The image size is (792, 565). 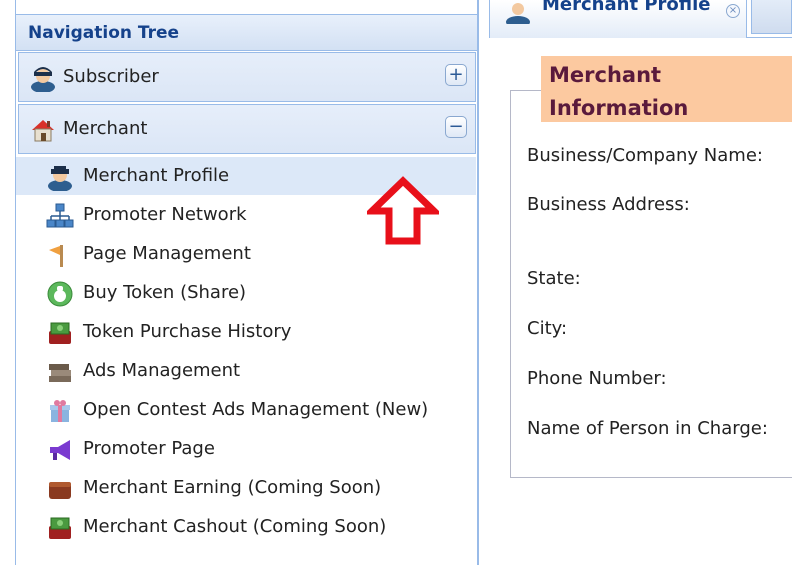 I want to click on nav-item-label: Merchant Cashout (Coming Soon), so click(x=235, y=526).